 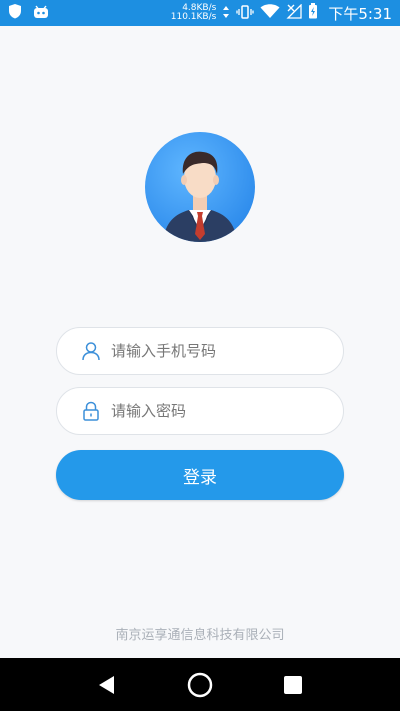 What do you see at coordinates (91, 351) in the screenshot?
I see `user-icon` at bounding box center [91, 351].